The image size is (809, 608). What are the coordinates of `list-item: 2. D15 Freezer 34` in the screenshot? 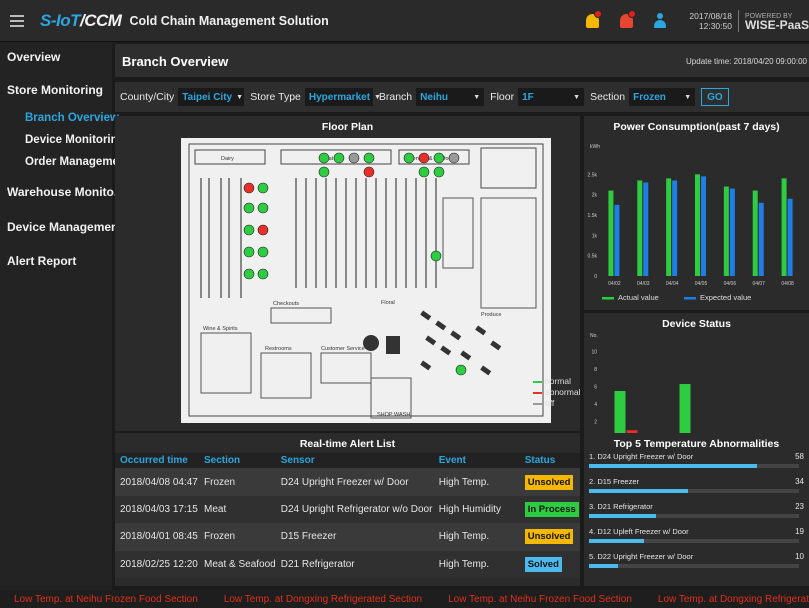 It's located at (696, 488).